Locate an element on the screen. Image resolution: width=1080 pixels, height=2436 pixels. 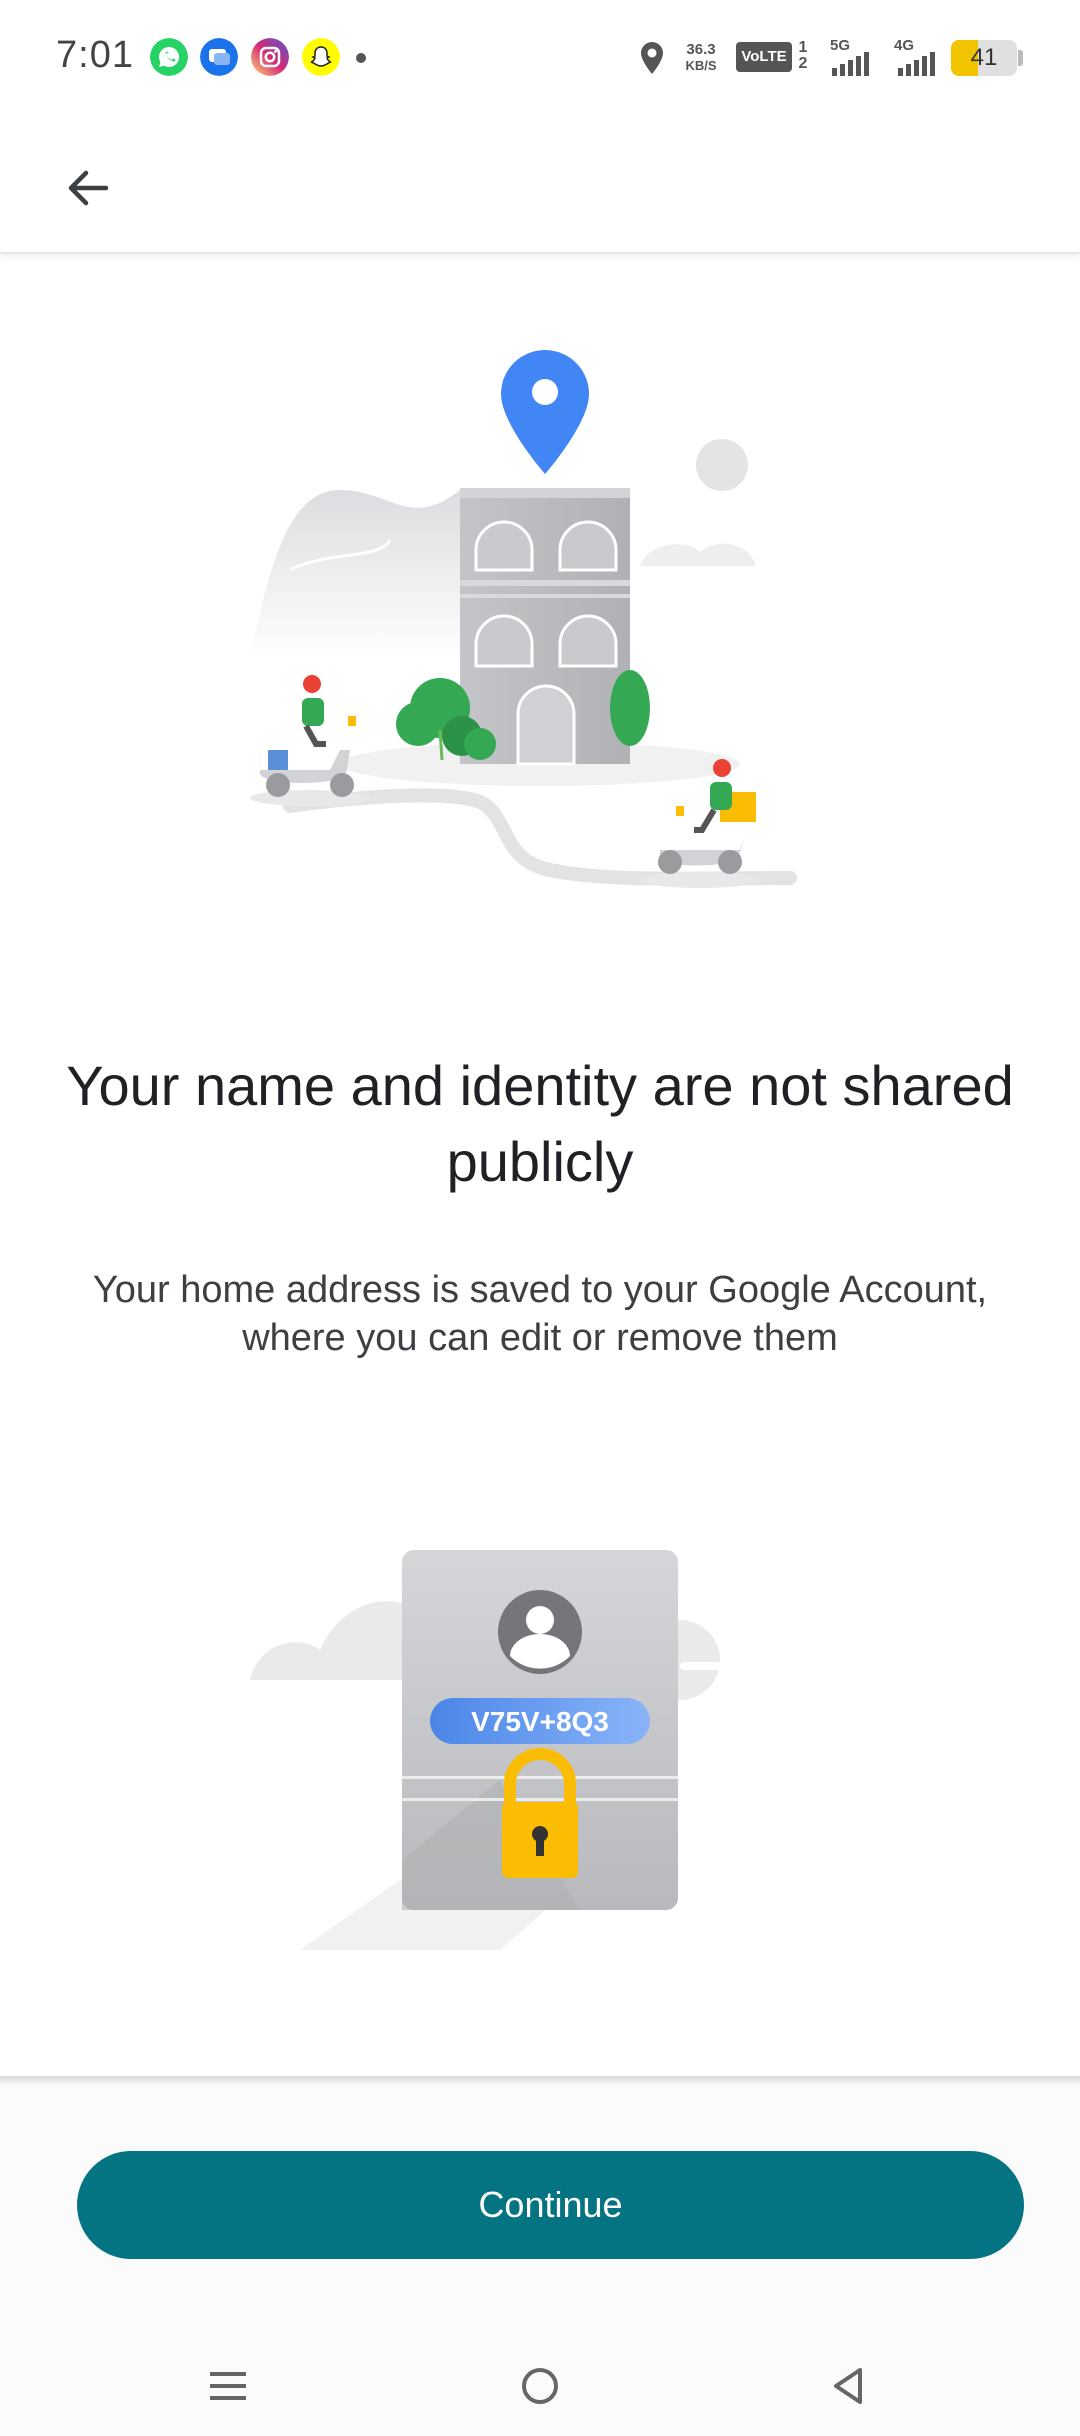
home-icon is located at coordinates (540, 2386).